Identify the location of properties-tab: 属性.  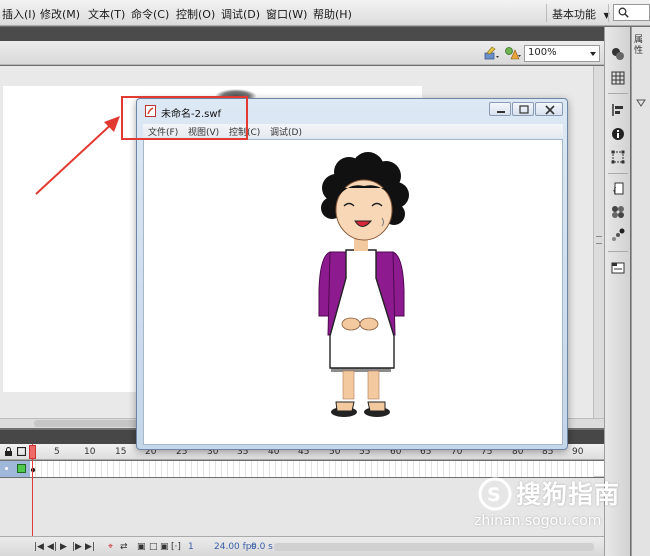
(641, 46).